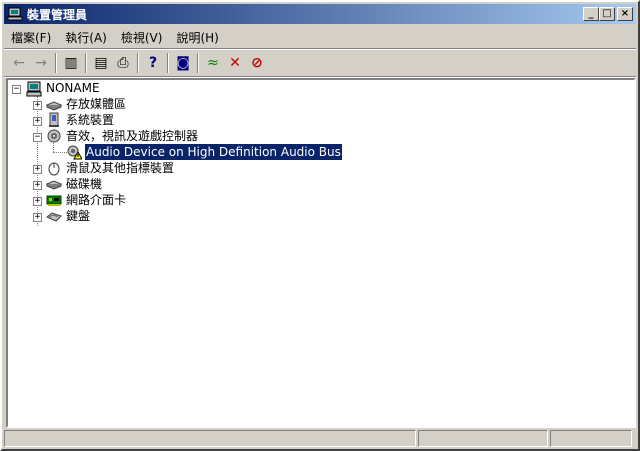  Describe the element at coordinates (73, 88) in the screenshot. I see `tree-root-label: NONAME` at that location.